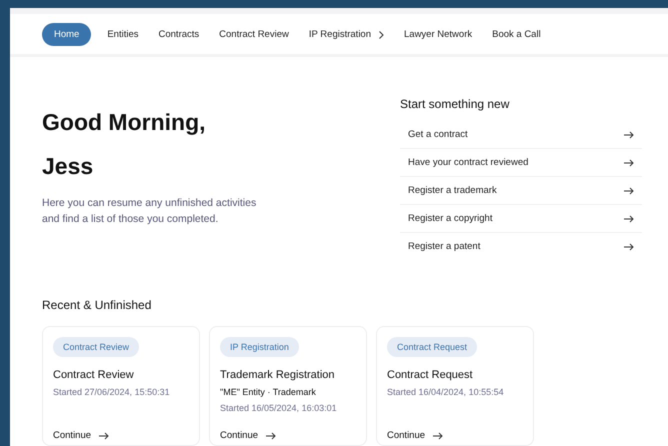 The width and height of the screenshot is (668, 446). Describe the element at coordinates (67, 34) in the screenshot. I see `nav-tab: Home` at that location.